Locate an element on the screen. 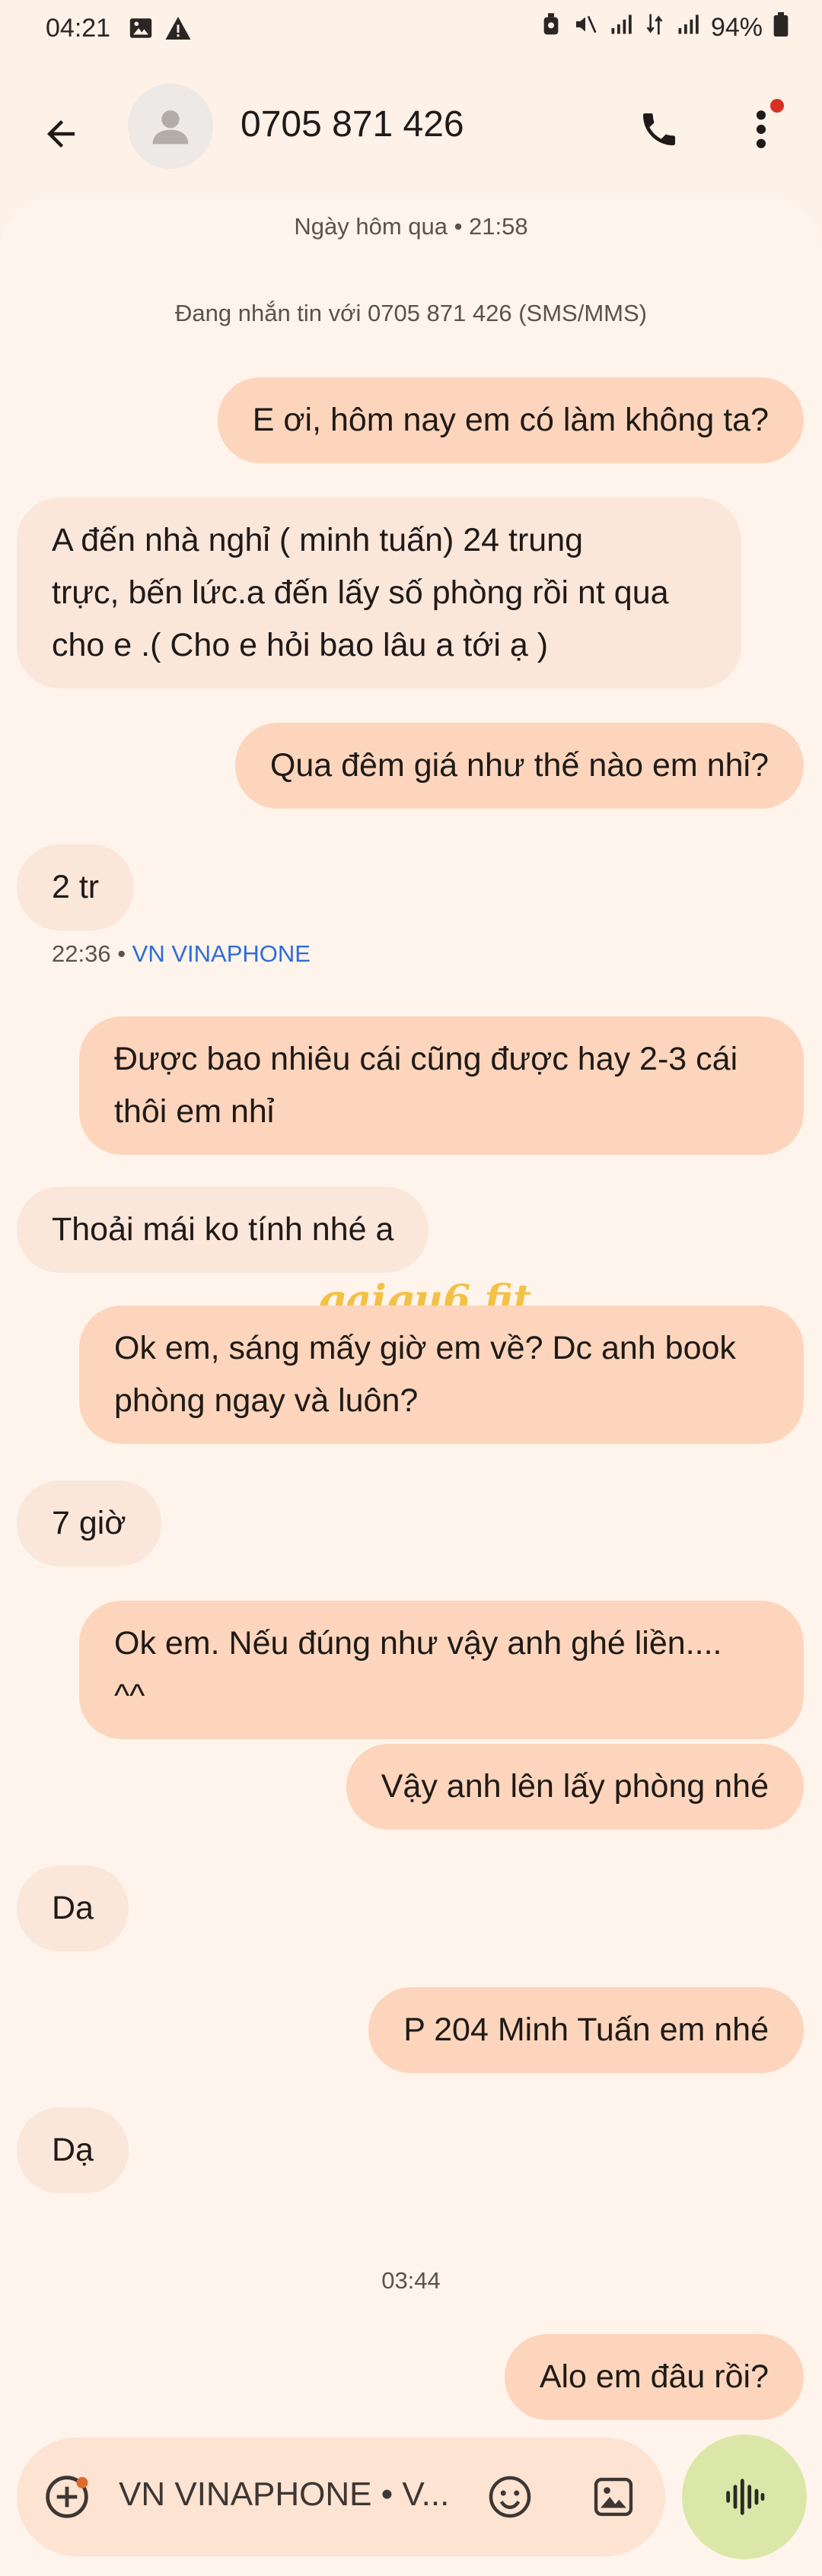 This screenshot has width=822, height=2576. message-bubble-incoming: Dạ is located at coordinates (73, 2150).